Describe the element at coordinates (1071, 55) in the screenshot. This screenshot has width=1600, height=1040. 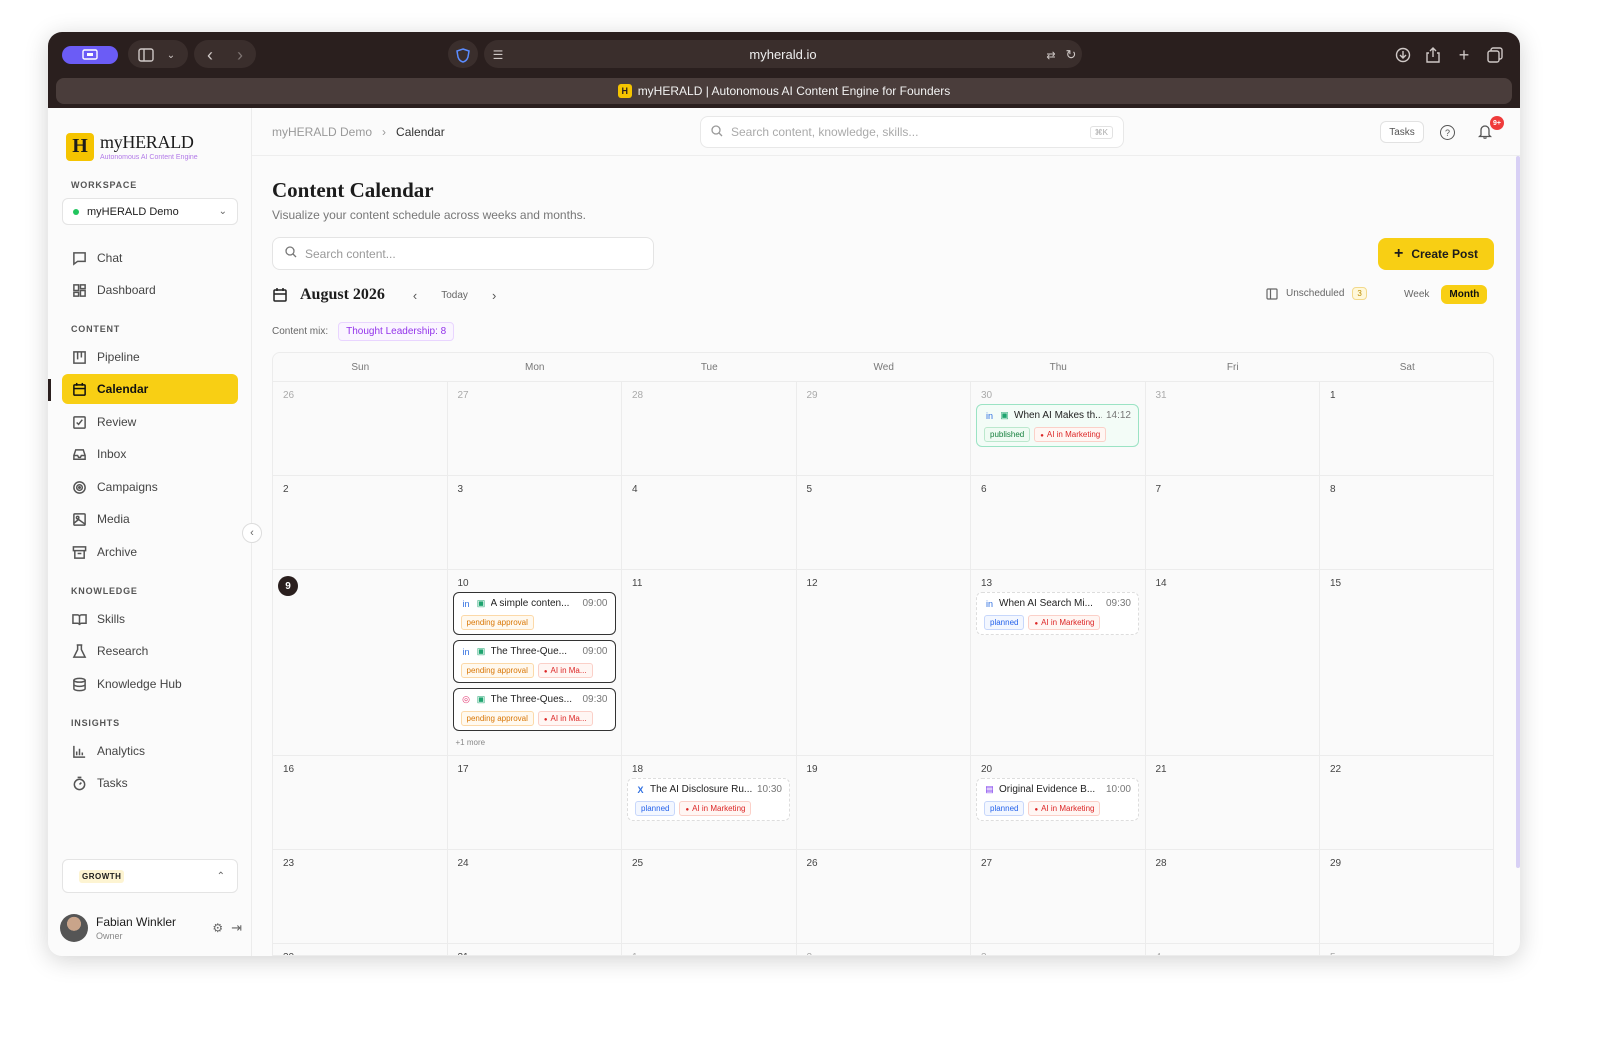
I see `reload-icon: ↻` at that location.